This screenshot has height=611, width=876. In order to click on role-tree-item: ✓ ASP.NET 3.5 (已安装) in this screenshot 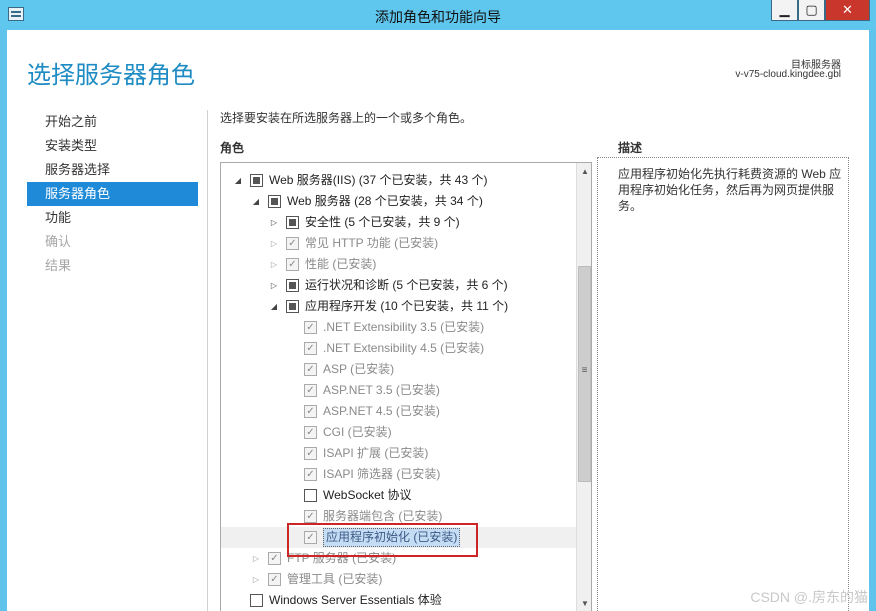, I will do `click(399, 390)`.